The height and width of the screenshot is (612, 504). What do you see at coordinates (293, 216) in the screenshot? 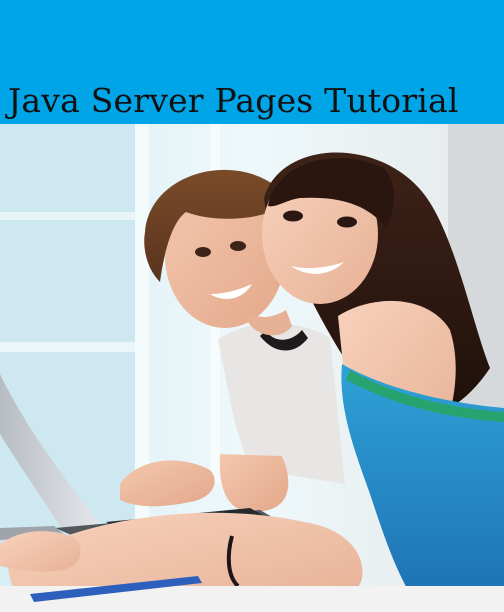
I see `girl-left-eye` at bounding box center [293, 216].